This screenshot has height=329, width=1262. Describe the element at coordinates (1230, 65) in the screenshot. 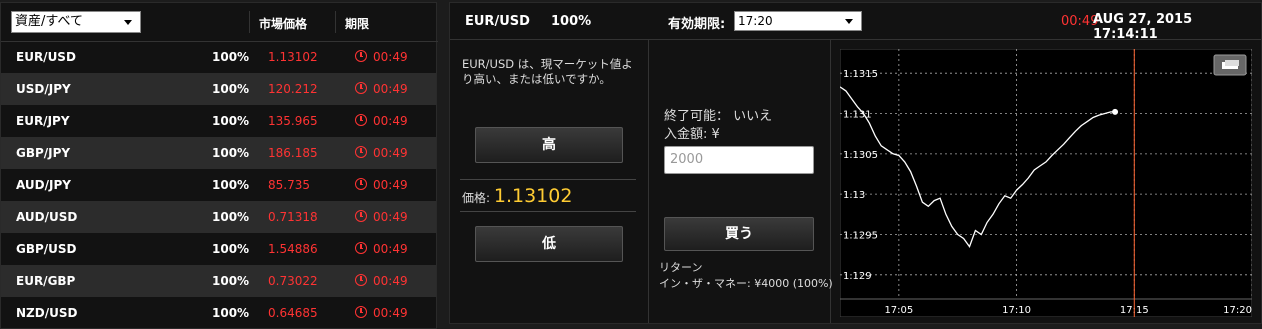

I see `chart-type-icon` at that location.